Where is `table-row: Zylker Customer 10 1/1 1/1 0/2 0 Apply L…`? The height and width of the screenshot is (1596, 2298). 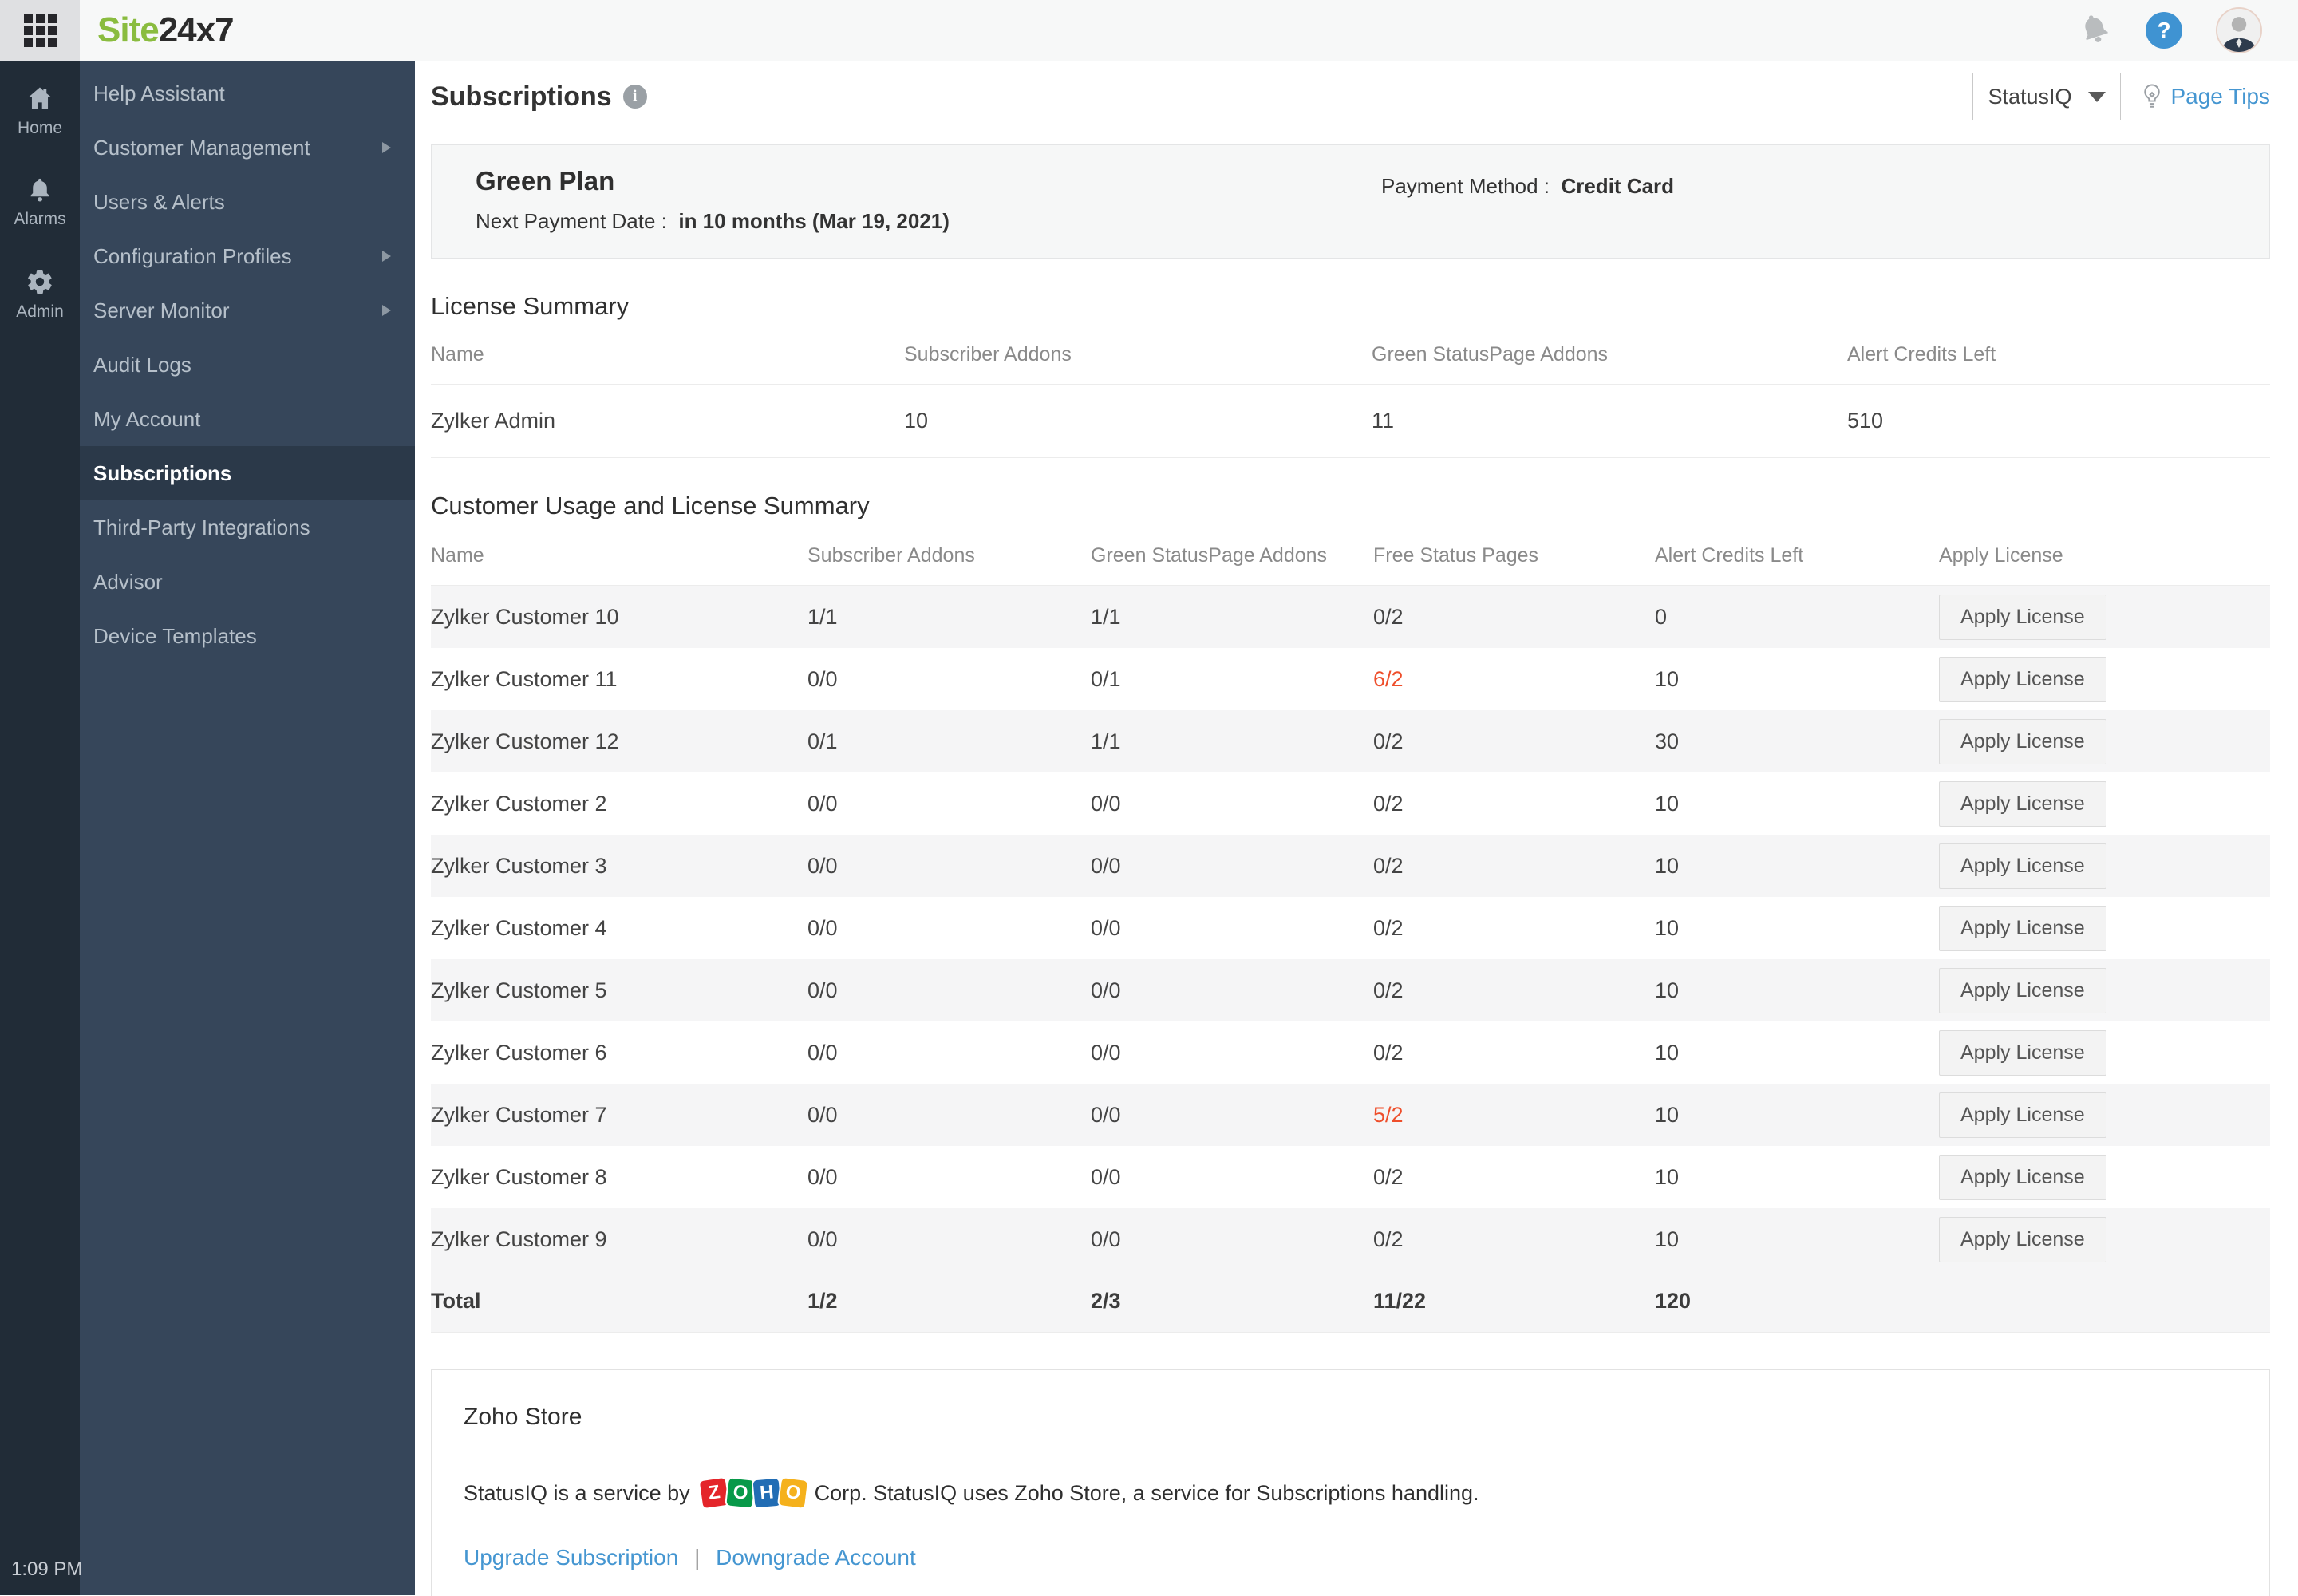 table-row: Zylker Customer 10 1/1 1/1 0/2 0 Apply L… is located at coordinates (1351, 617).